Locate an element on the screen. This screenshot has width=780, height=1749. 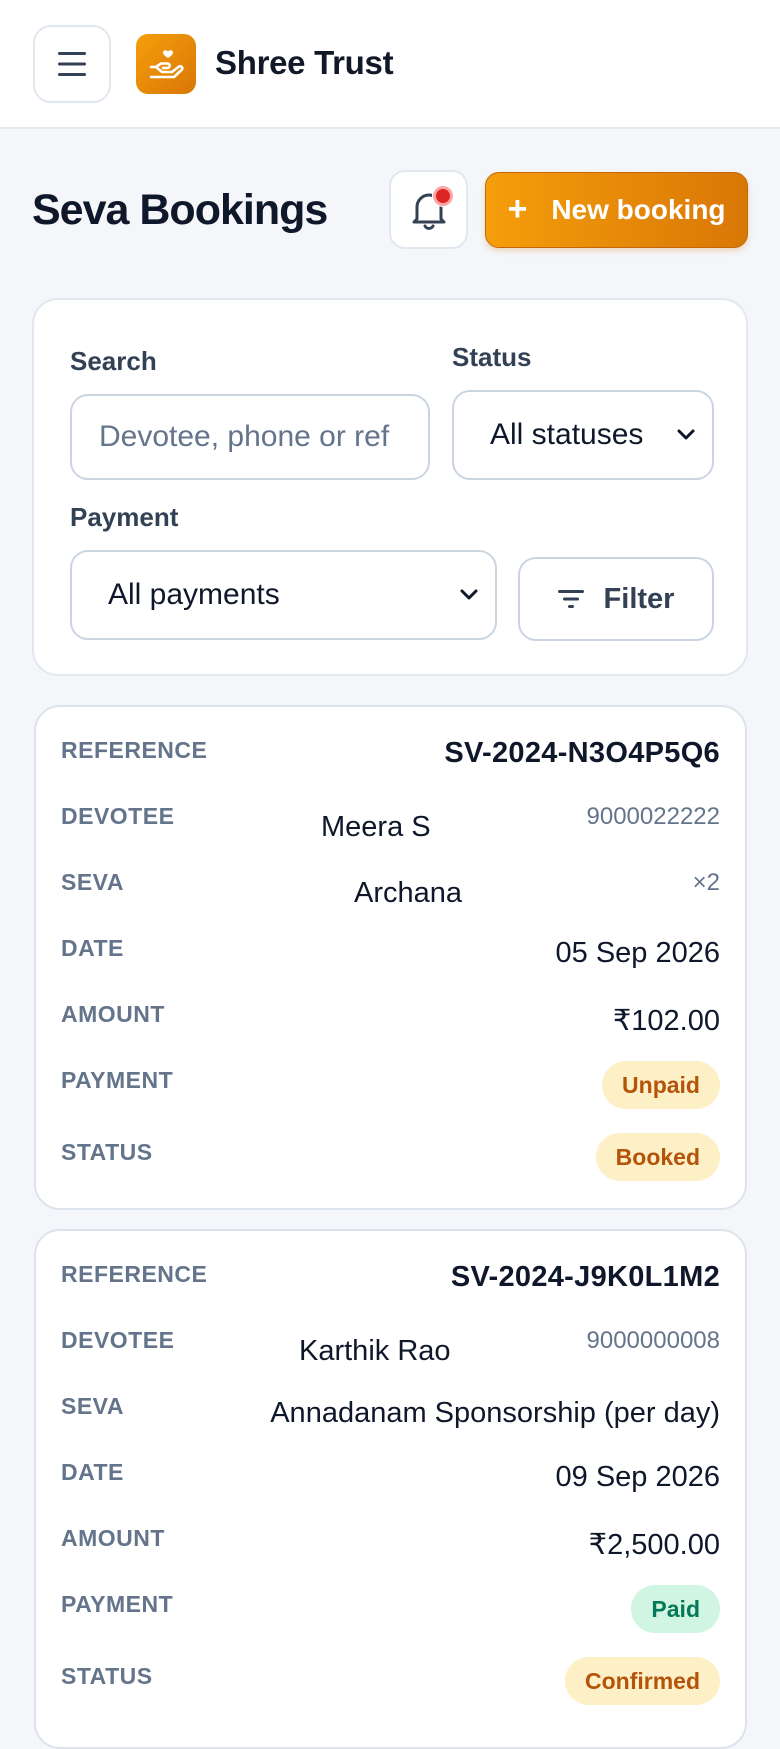
seva-row: SEVA Annadanam Sponsorship (per day) is located at coordinates (390, 1413).